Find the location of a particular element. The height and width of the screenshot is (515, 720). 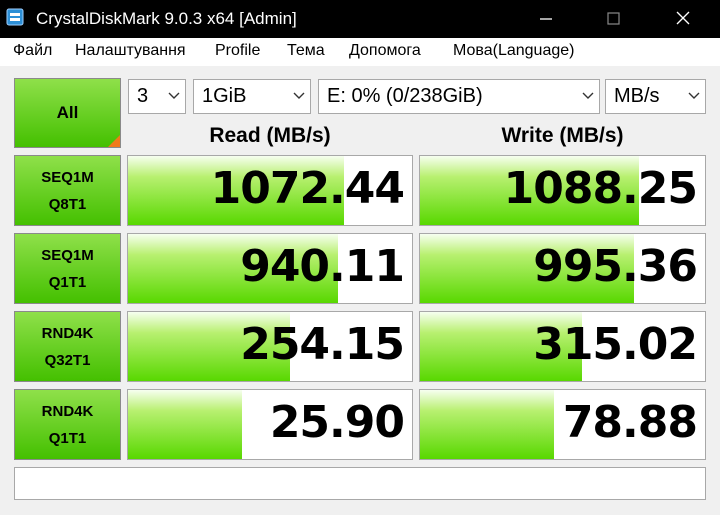

corner-marker is located at coordinates (114, 141).